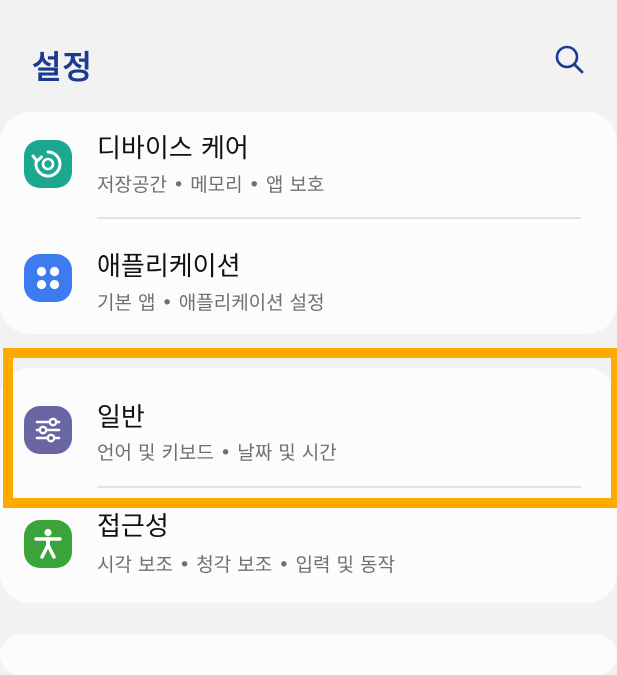 This screenshot has height=675, width=617. What do you see at coordinates (48, 278) in the screenshot?
I see `apps-grid-icon` at bounding box center [48, 278].